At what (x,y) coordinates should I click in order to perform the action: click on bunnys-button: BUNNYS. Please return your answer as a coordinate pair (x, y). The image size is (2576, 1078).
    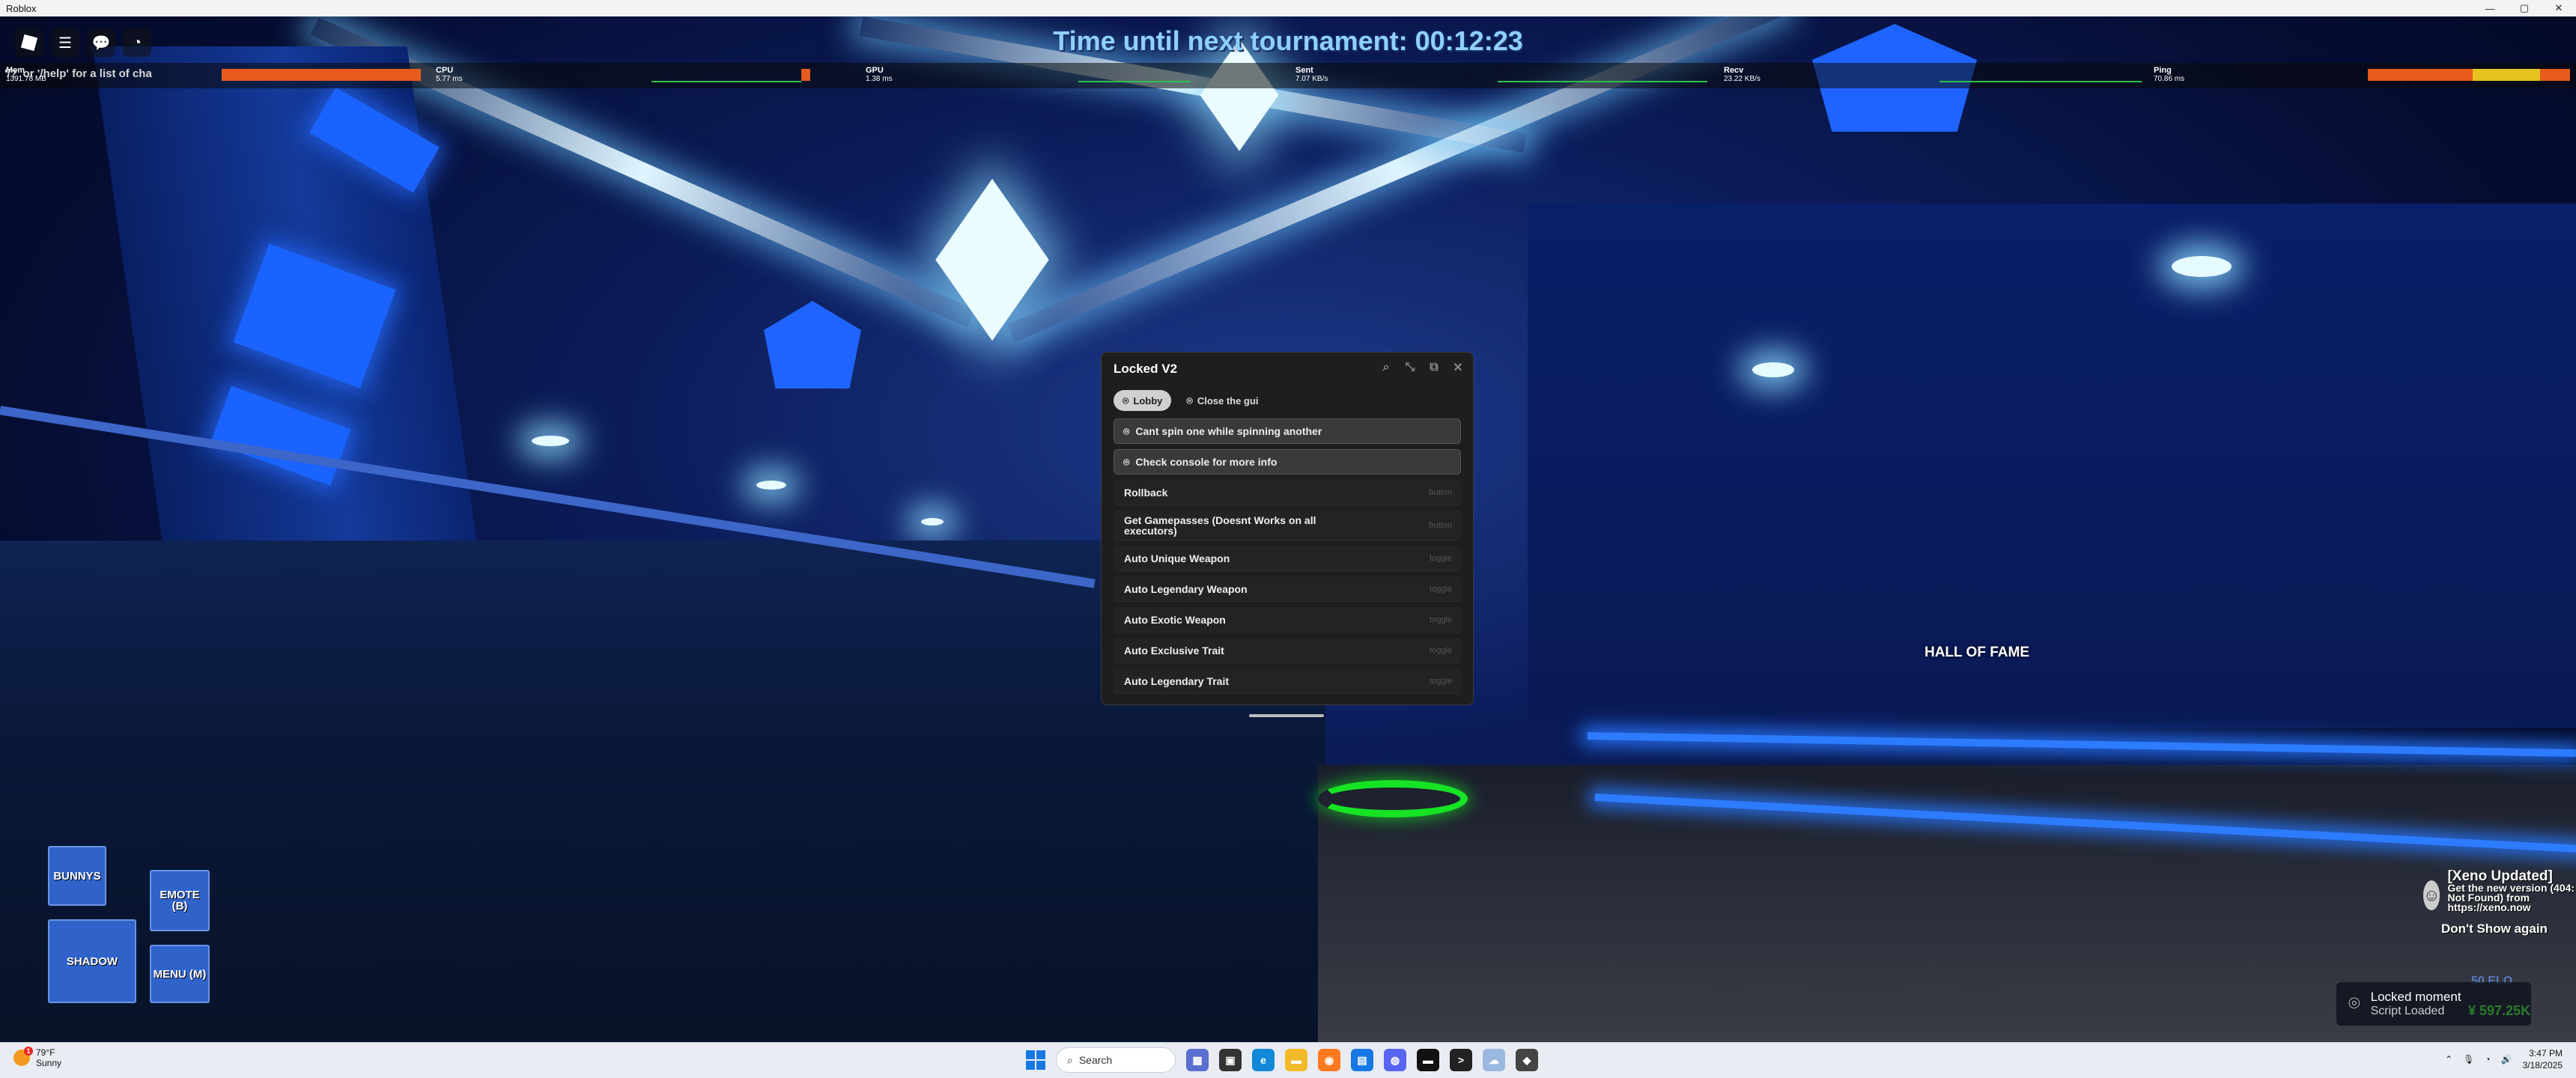
    Looking at the image, I should click on (77, 876).